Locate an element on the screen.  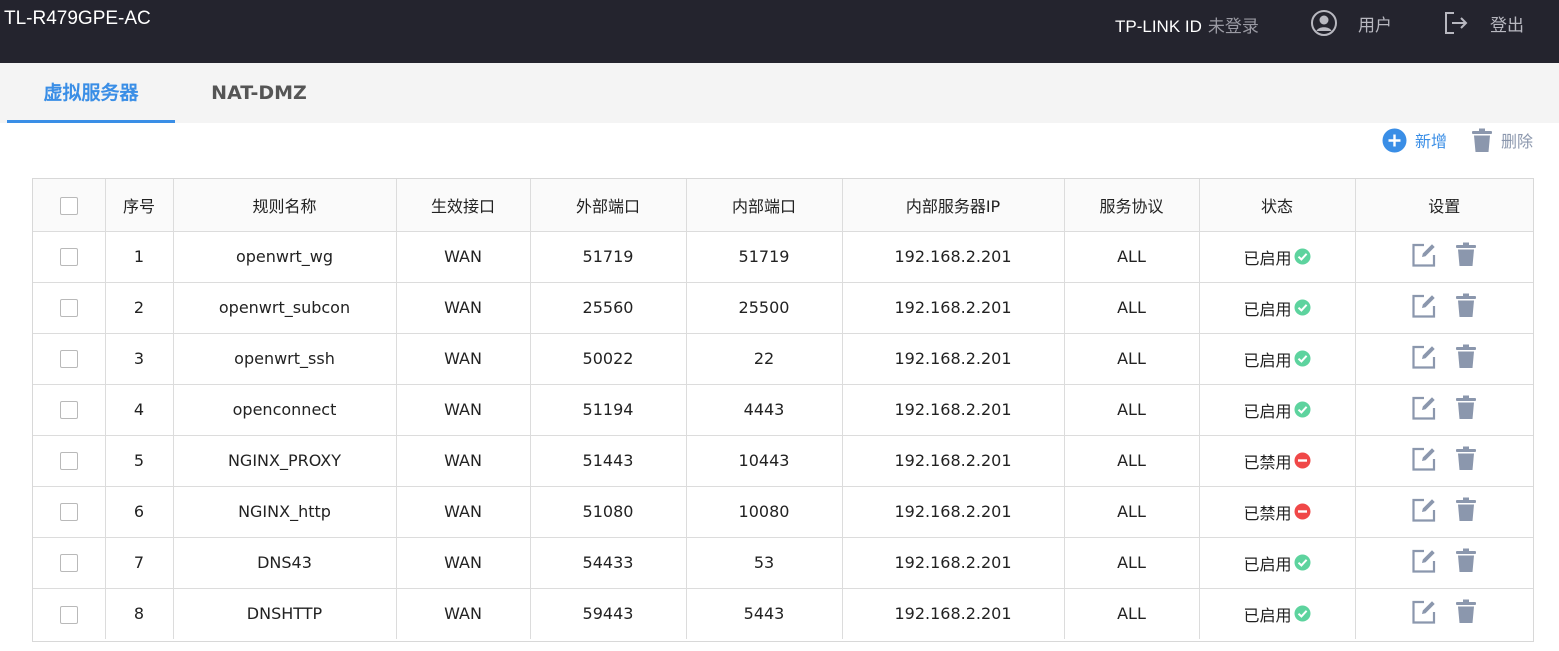
user-button: 用户 is located at coordinates (1351, 23).